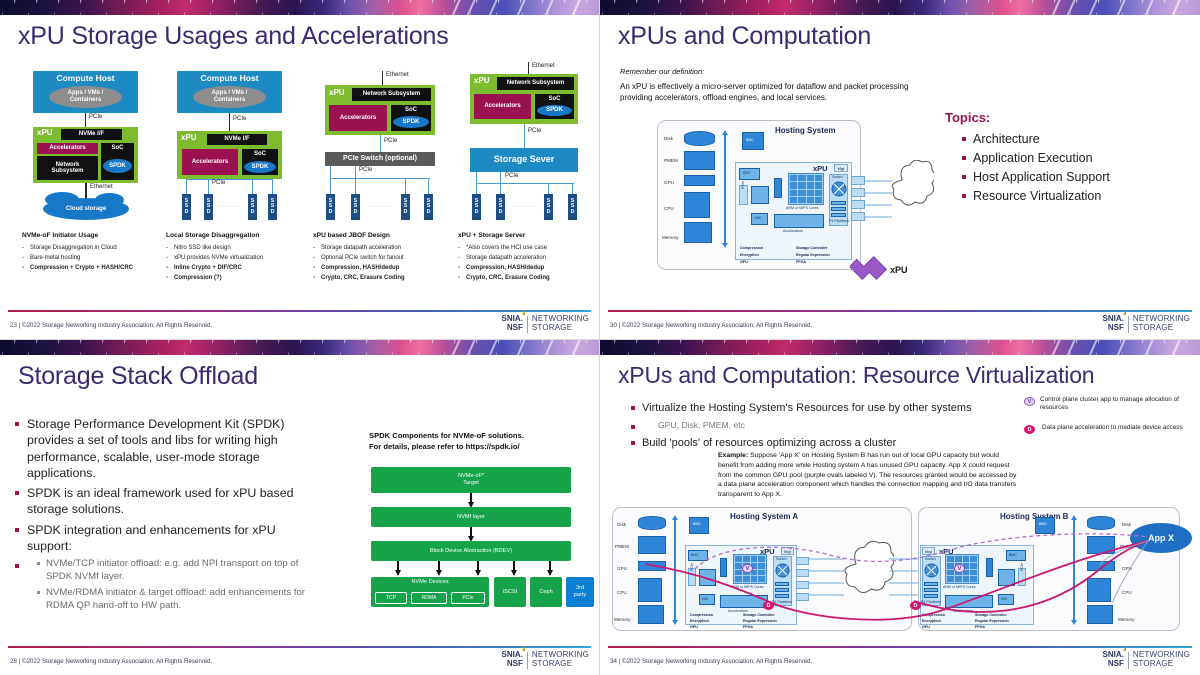  I want to click on network-subsystem-box-1: Network Subsystem, so click(67, 168).